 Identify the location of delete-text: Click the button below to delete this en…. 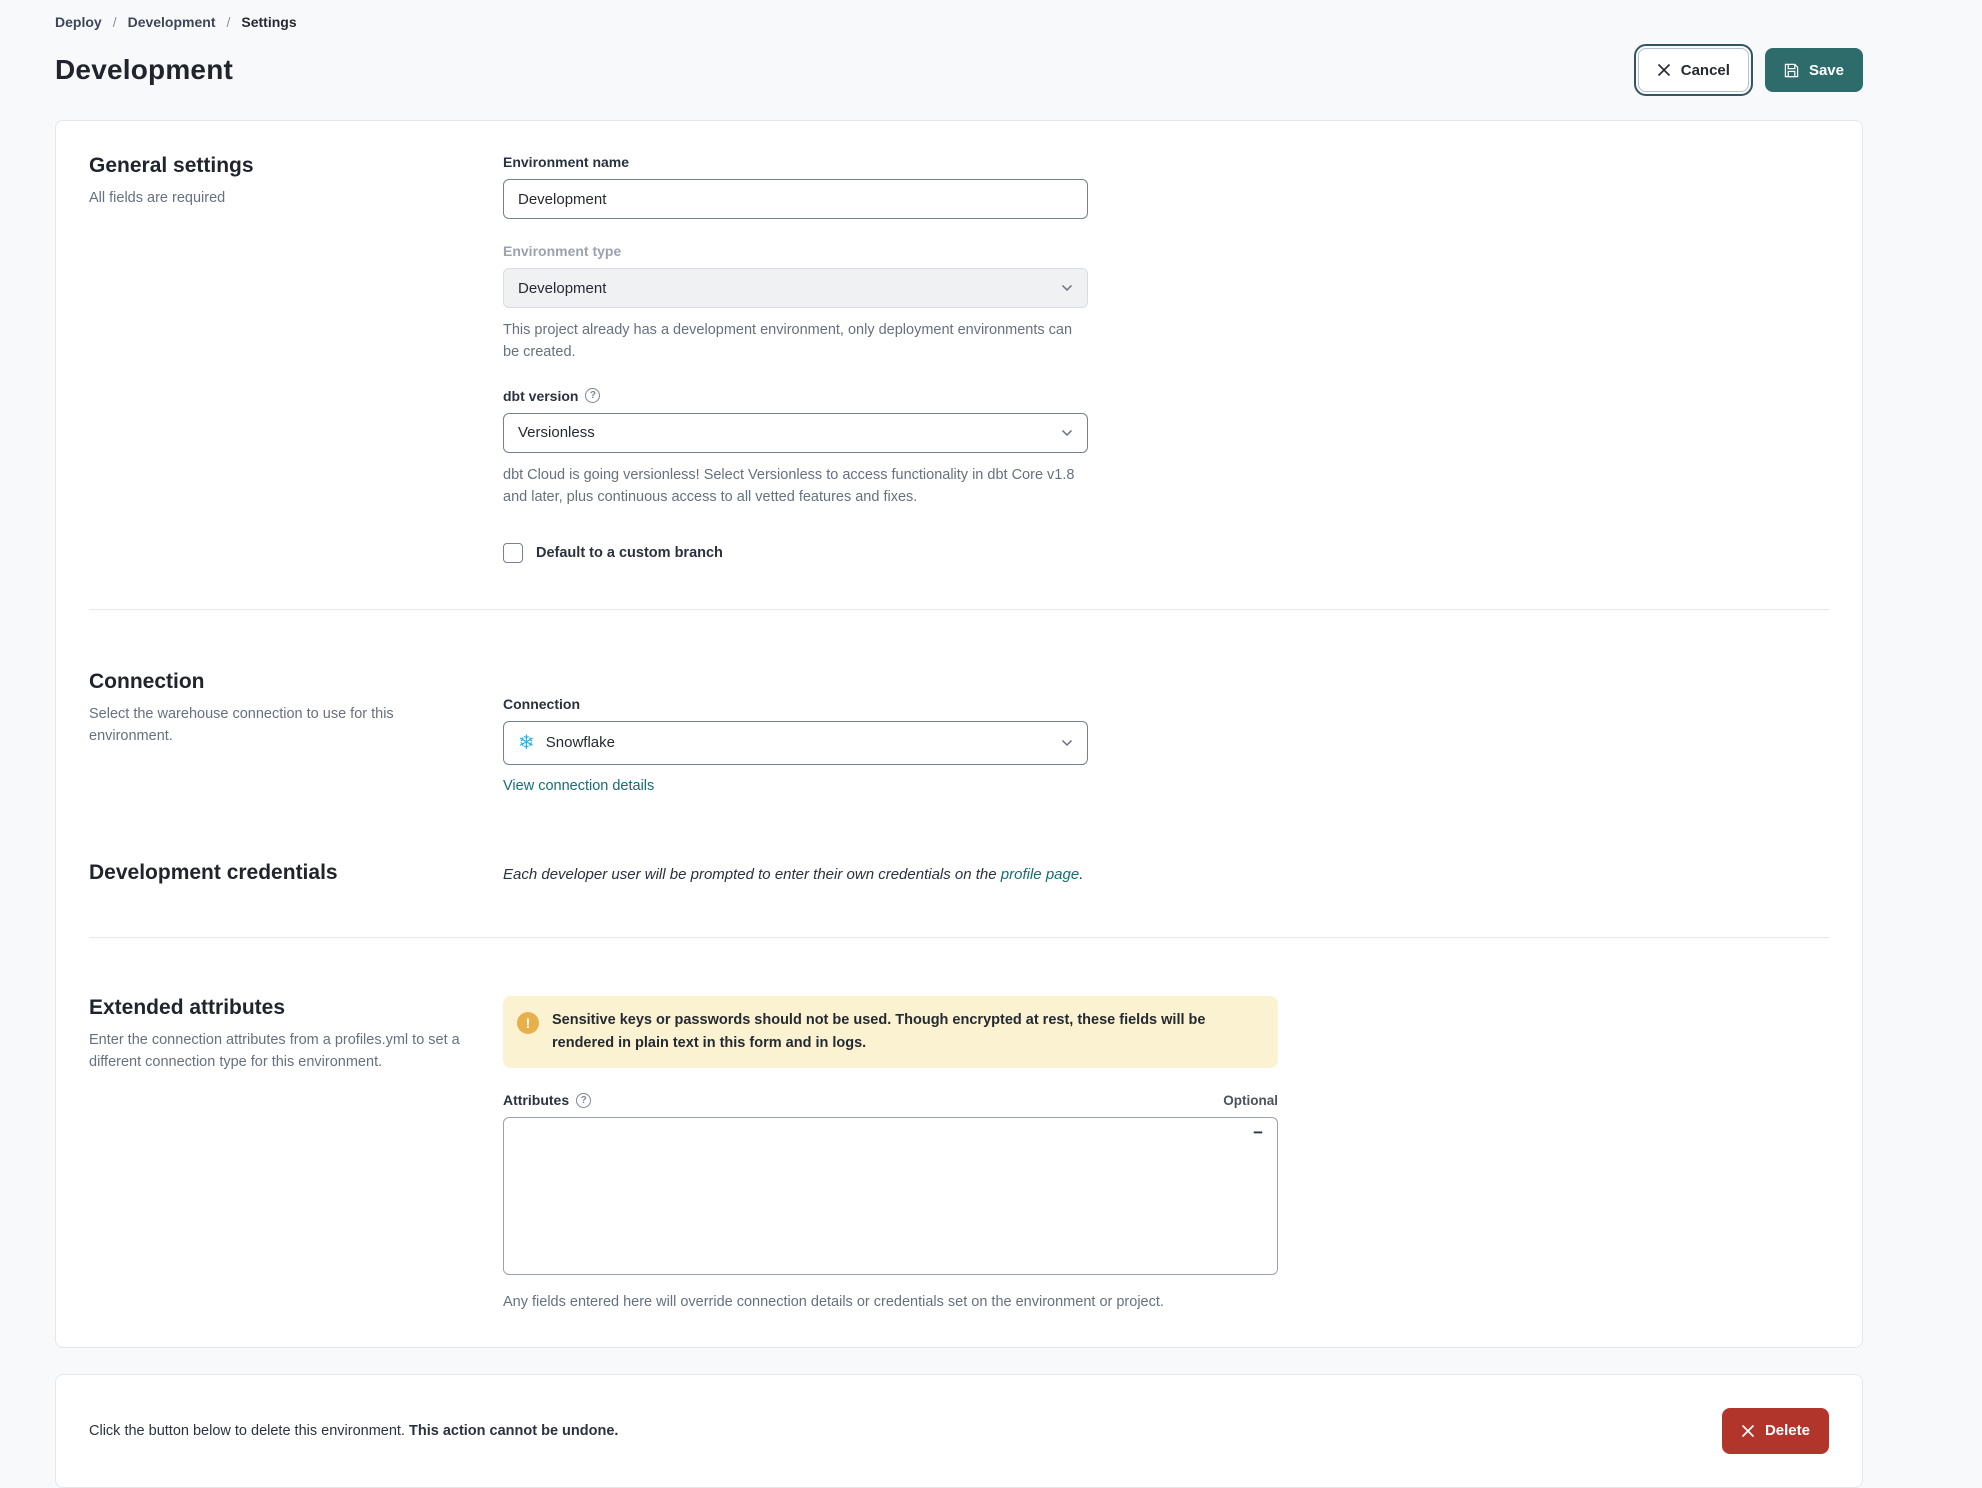
(249, 1430).